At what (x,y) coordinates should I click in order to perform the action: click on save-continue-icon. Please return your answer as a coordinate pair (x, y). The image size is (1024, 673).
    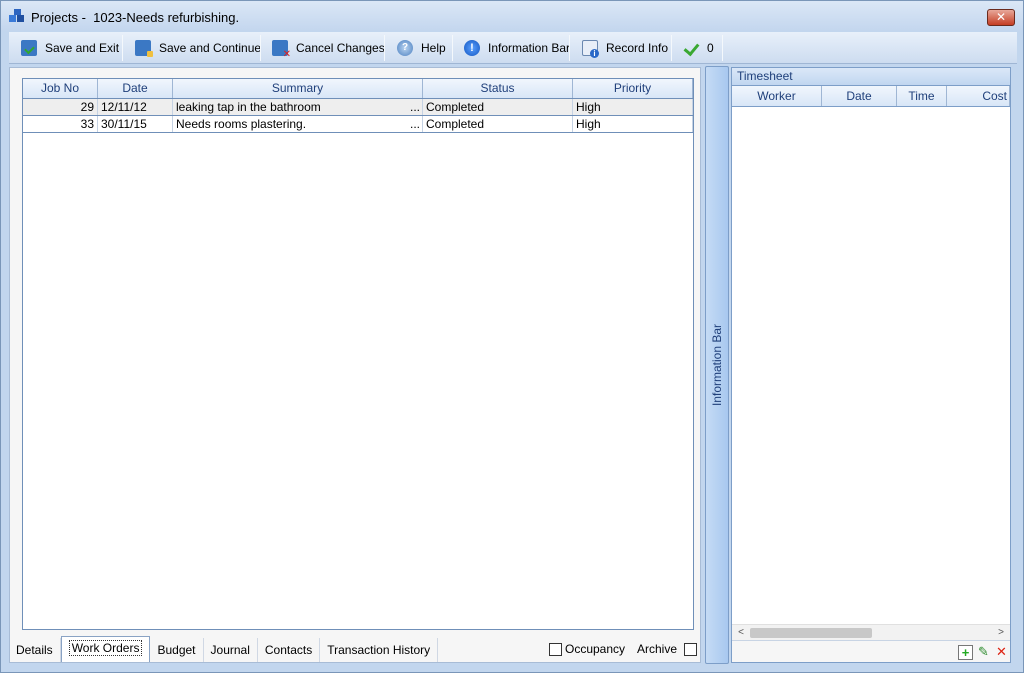
    Looking at the image, I should click on (144, 48).